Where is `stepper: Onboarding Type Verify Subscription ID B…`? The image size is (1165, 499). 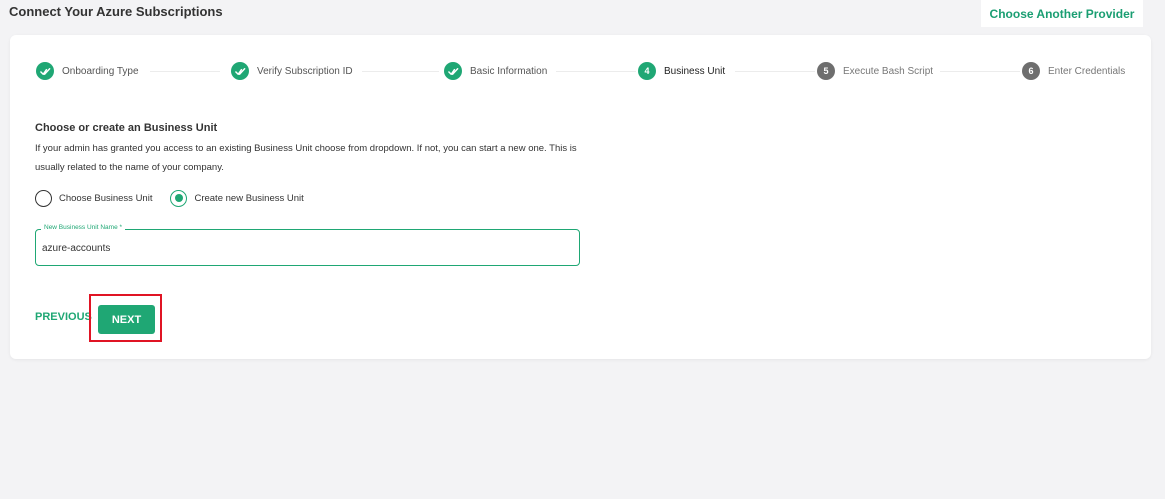
stepper: Onboarding Type Verify Subscription ID B… is located at coordinates (580, 71).